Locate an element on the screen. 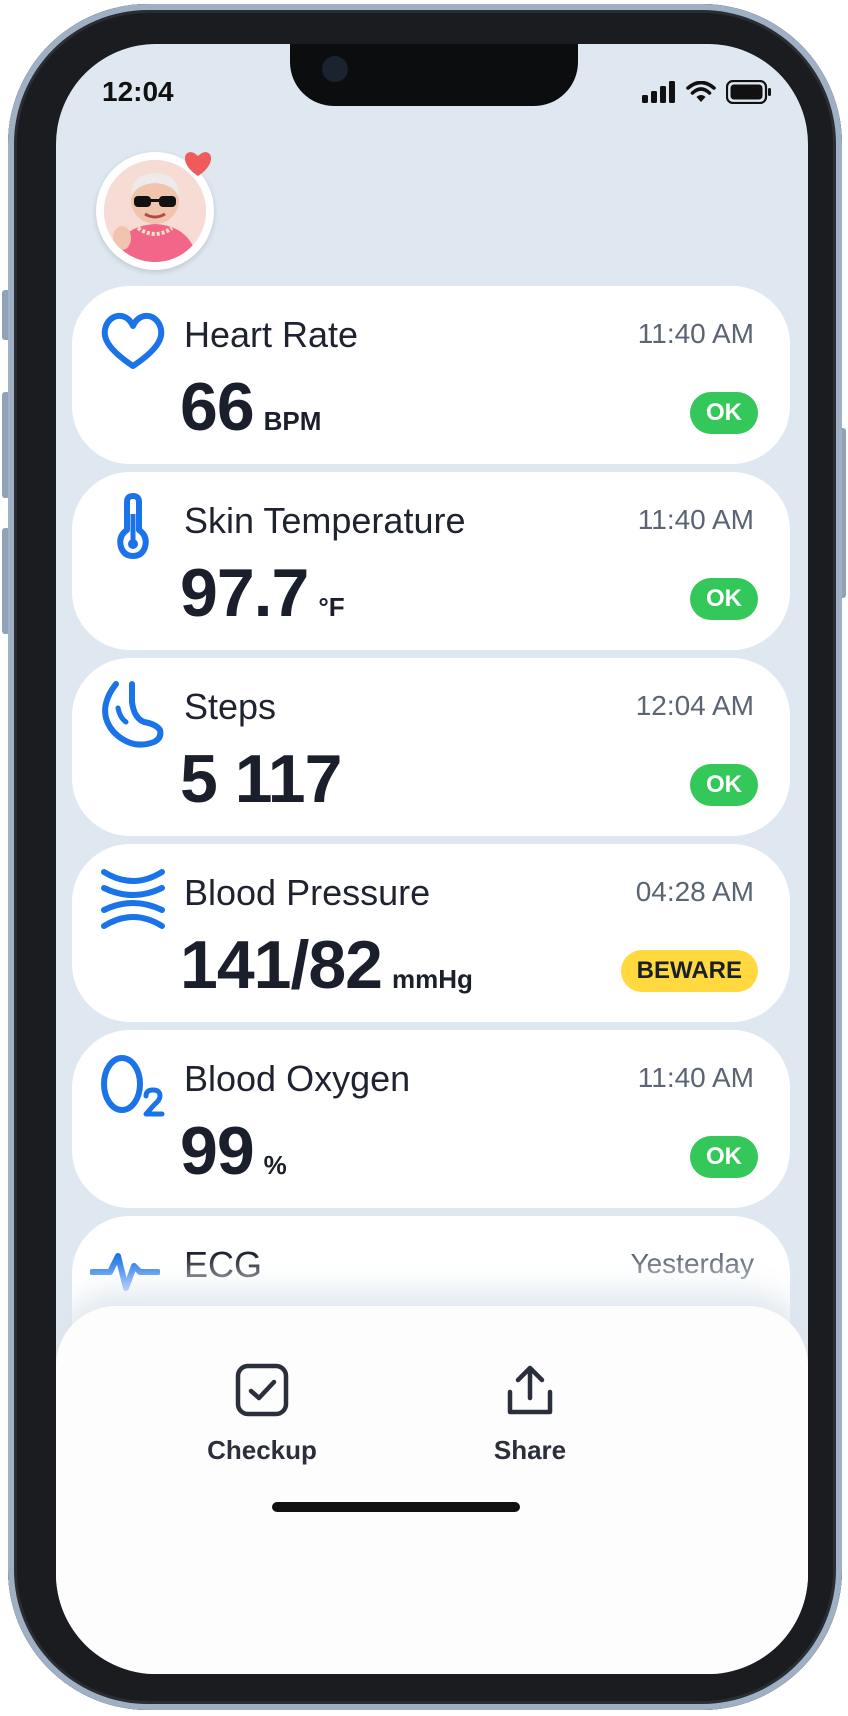 The image size is (848, 1716). share-label: Share is located at coordinates (530, 1450).